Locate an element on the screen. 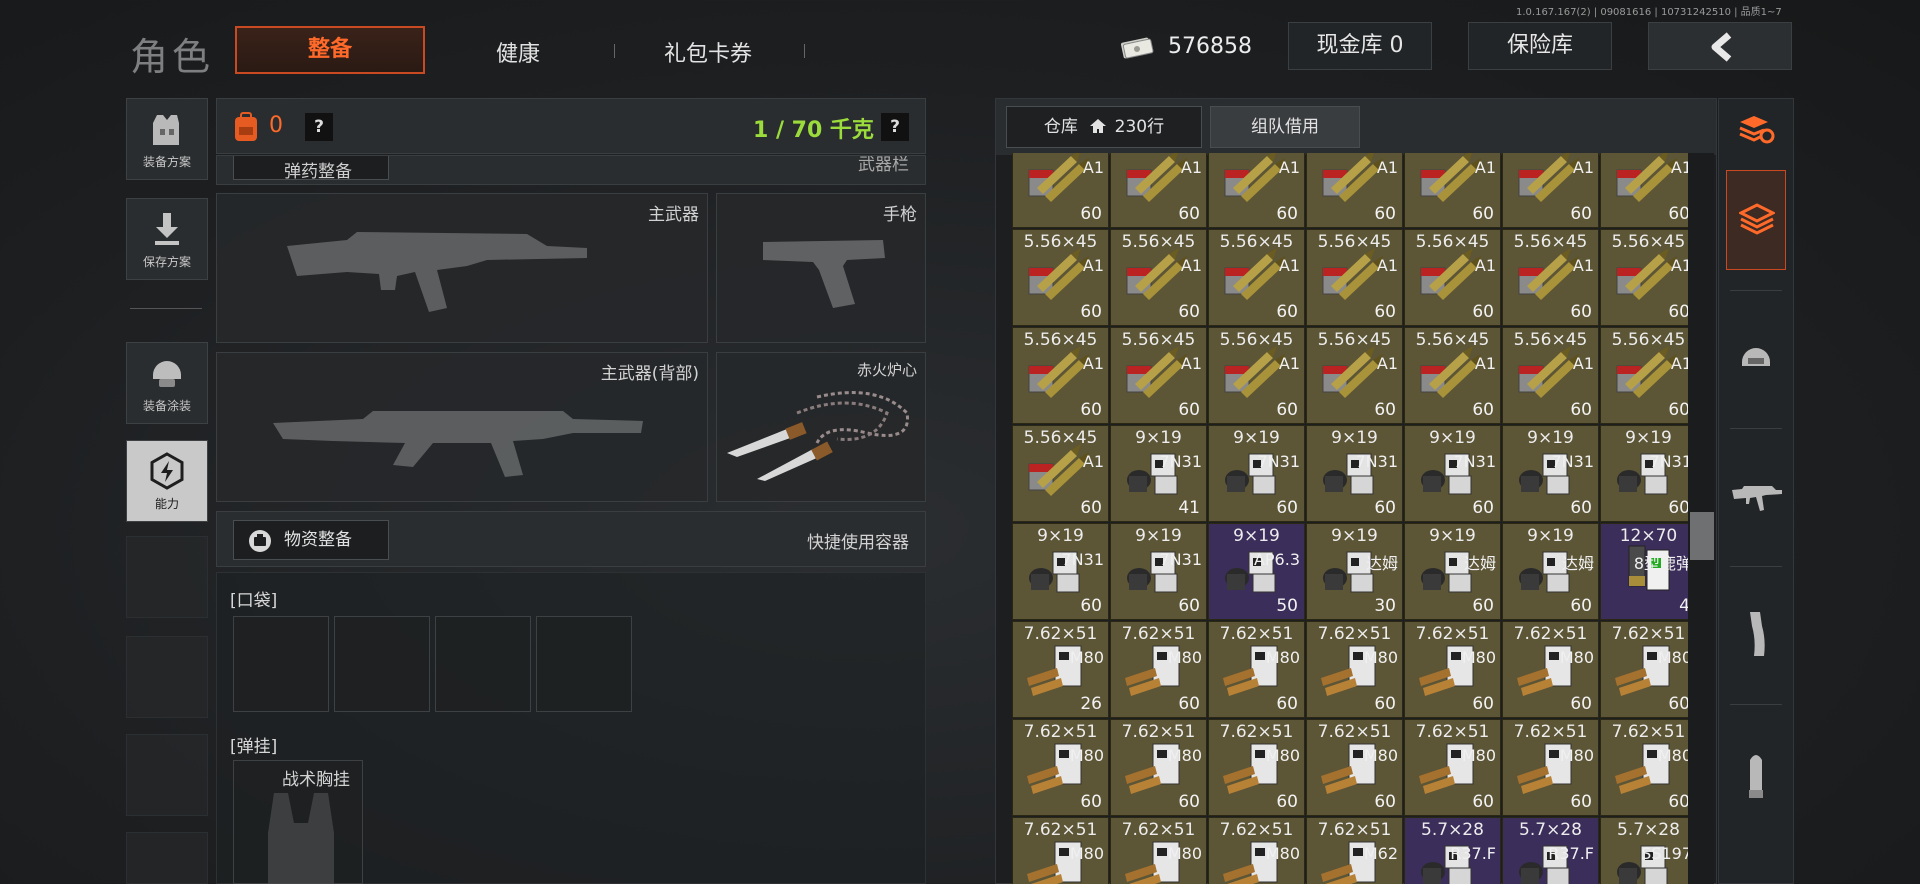  ammo-item-cell: 9×19 7N31 41 is located at coordinates (1158, 473).